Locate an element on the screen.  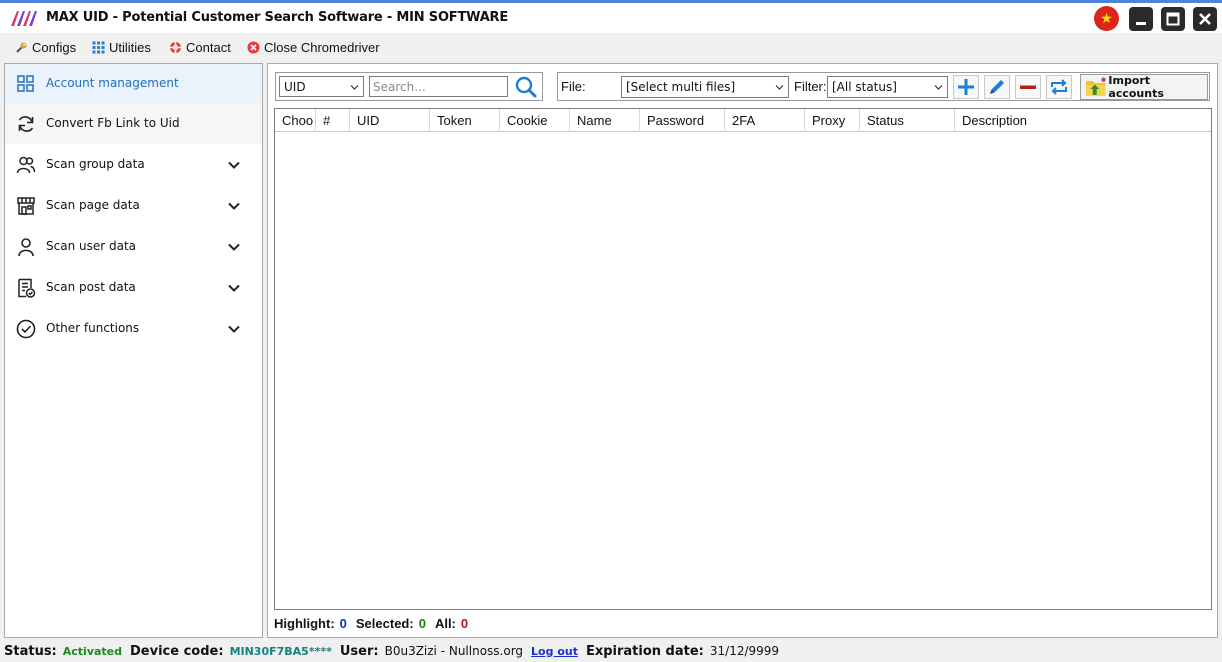
sidebar-item-label: Convert Fb Link to Uid is located at coordinates (113, 123).